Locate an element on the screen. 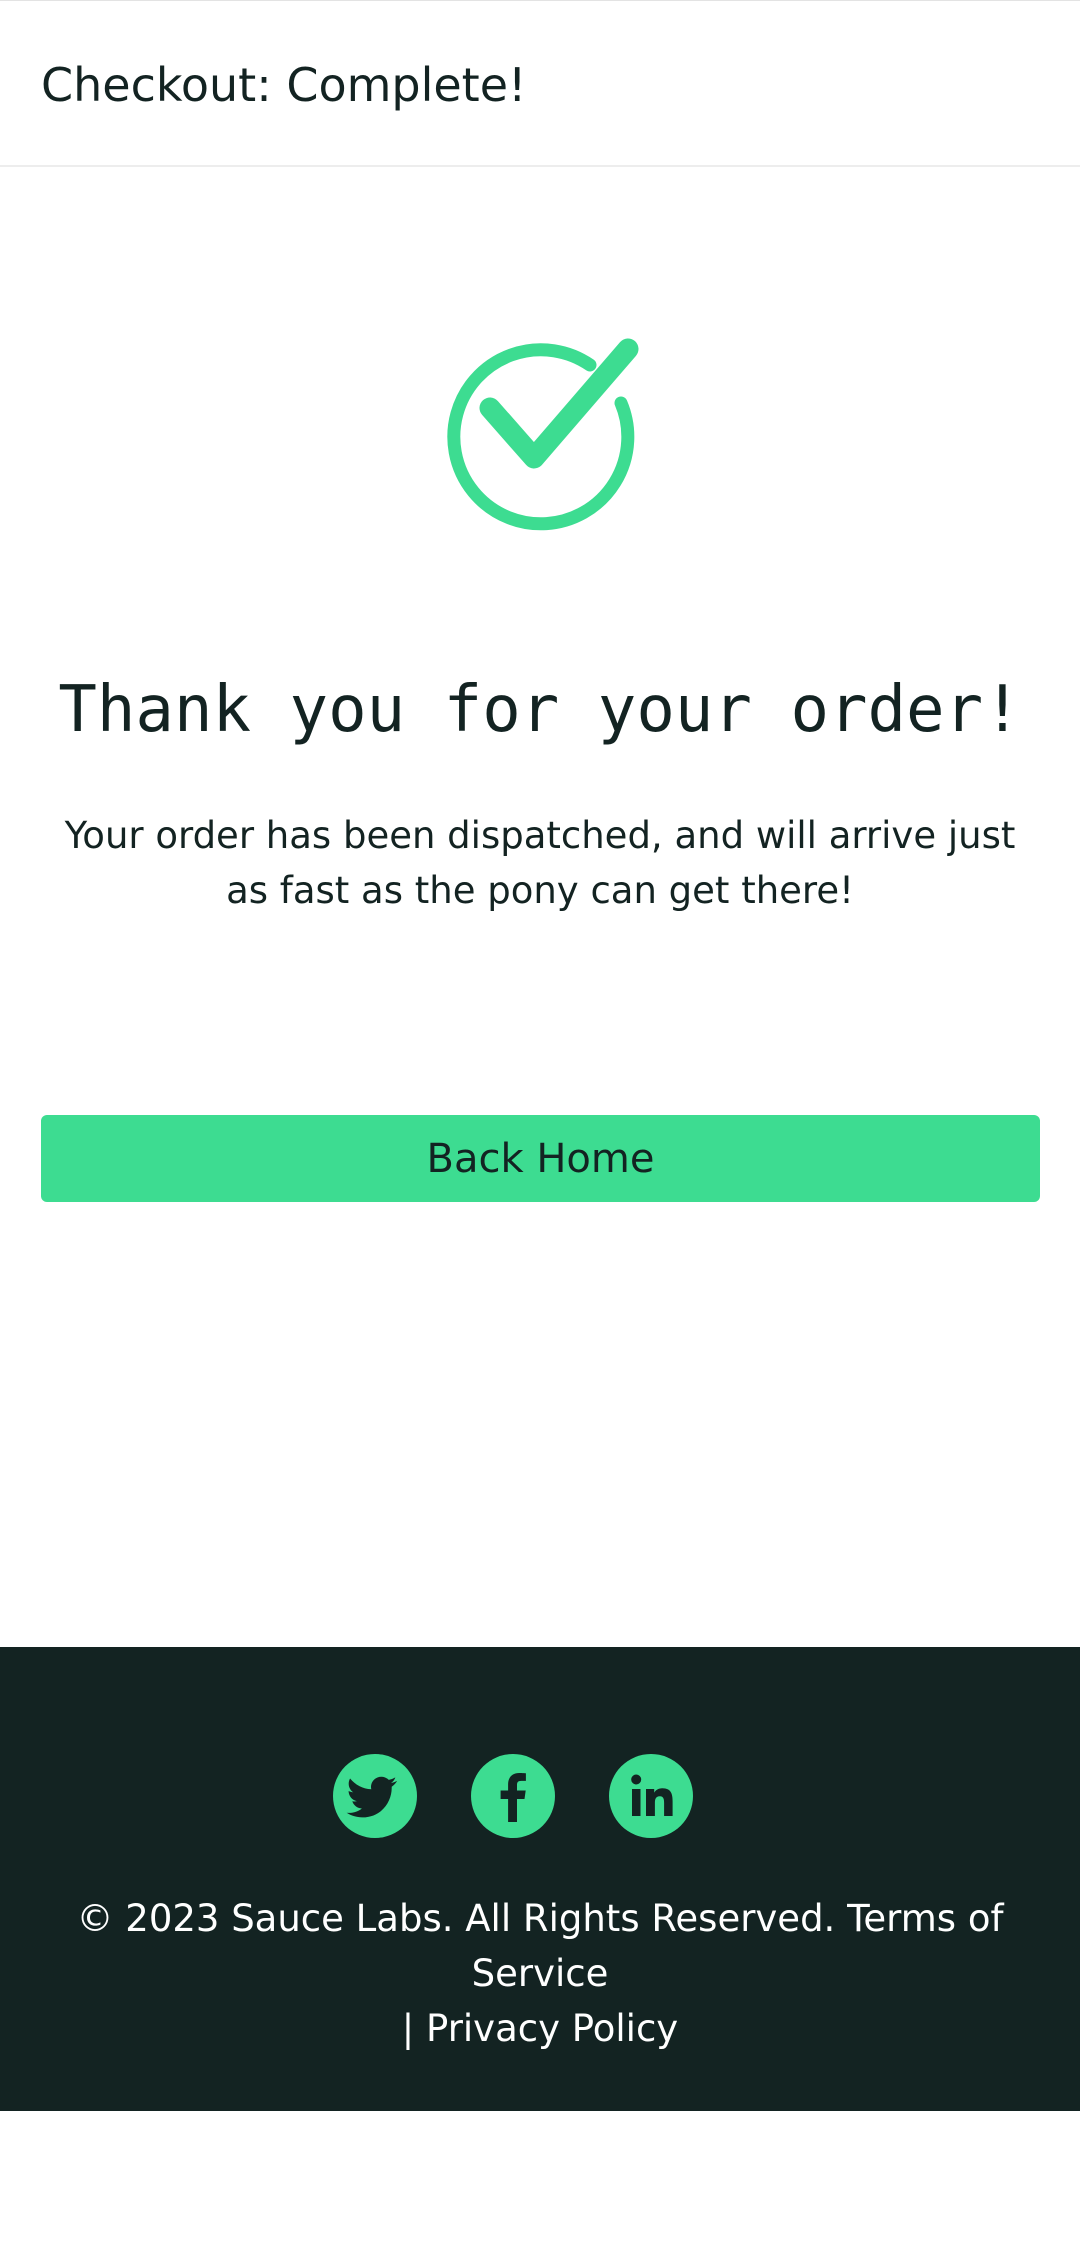 The width and height of the screenshot is (1080, 2265). thank-you-heading: Thank you for your order! is located at coordinates (540, 710).